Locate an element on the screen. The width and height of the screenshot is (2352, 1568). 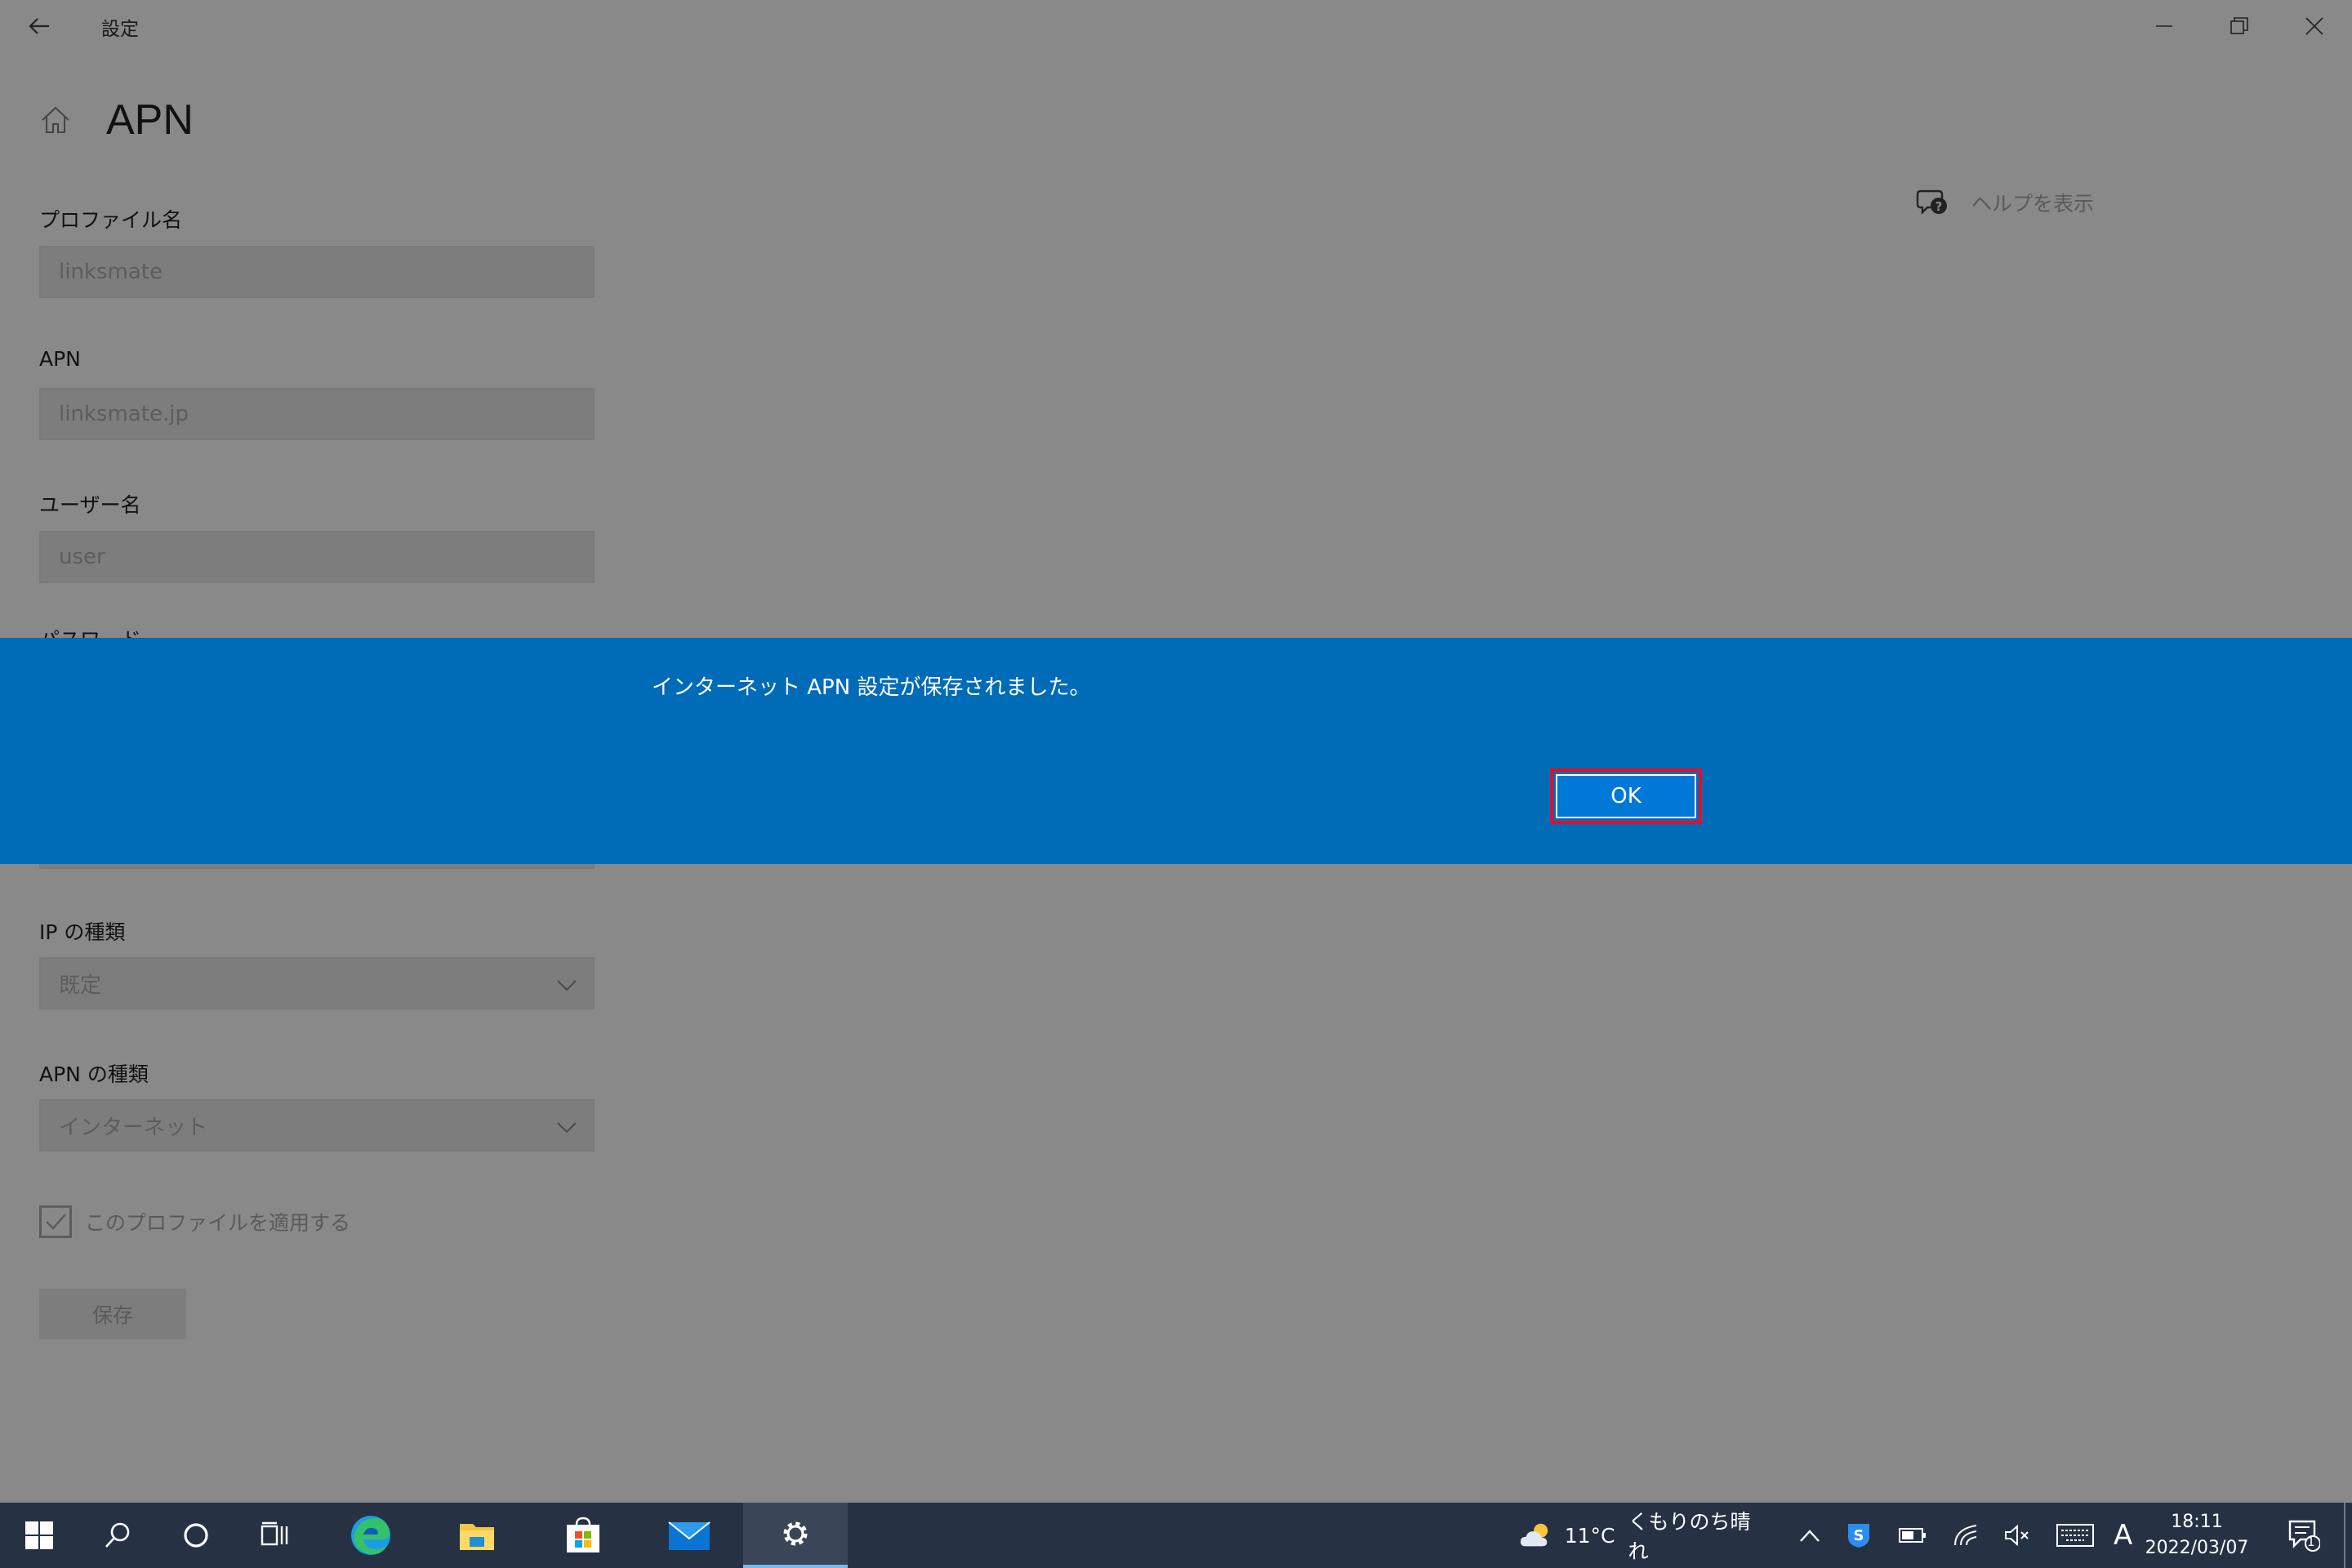
mail-button is located at coordinates (689, 1535).